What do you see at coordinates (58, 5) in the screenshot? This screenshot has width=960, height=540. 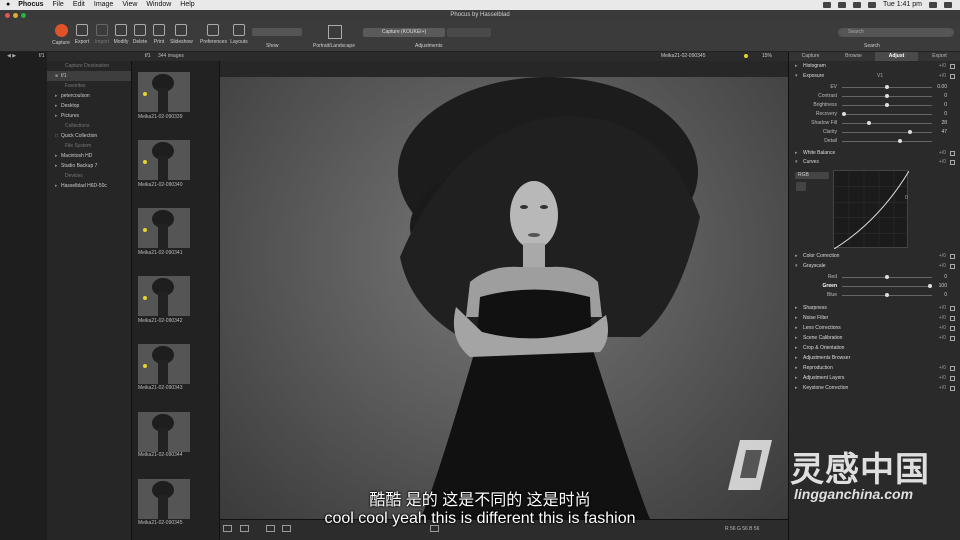 I see `menu-file: File` at bounding box center [58, 5].